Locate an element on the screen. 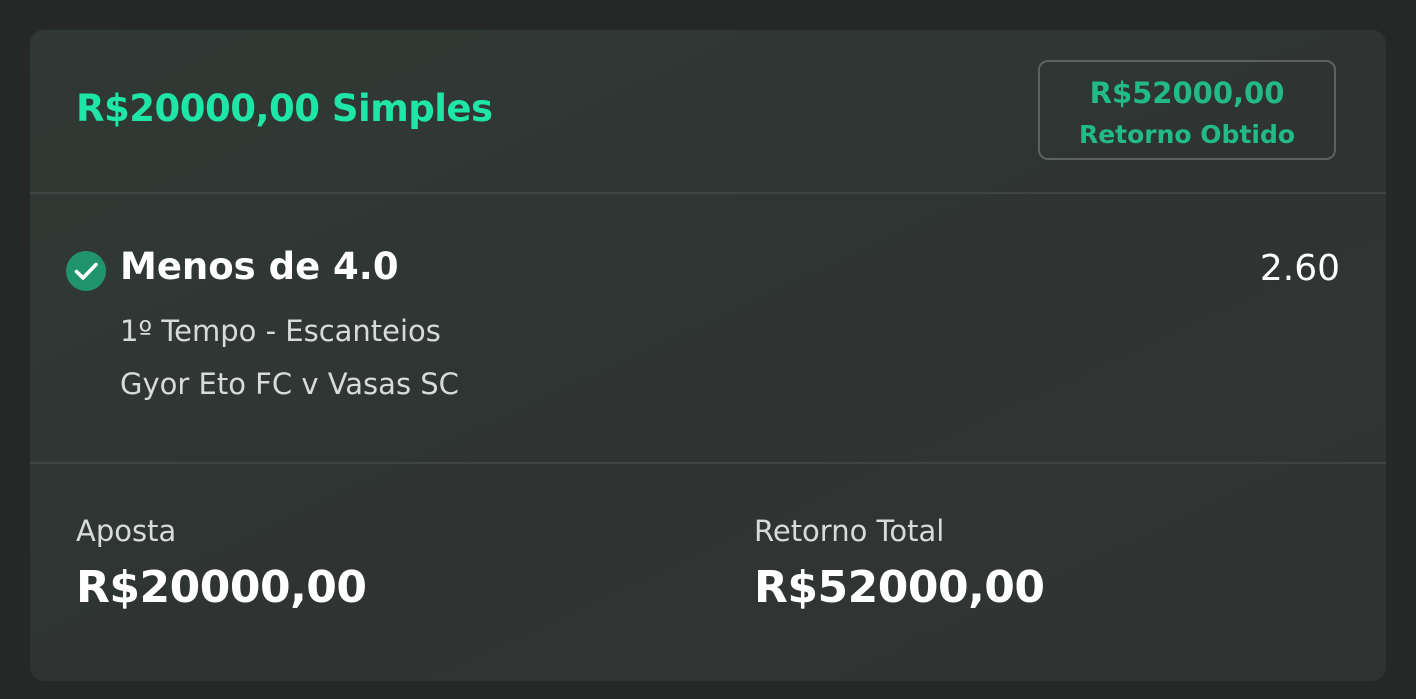 This screenshot has width=1416, height=699. selection-event: Gyor Eto FC v Vasas SC is located at coordinates (289, 384).